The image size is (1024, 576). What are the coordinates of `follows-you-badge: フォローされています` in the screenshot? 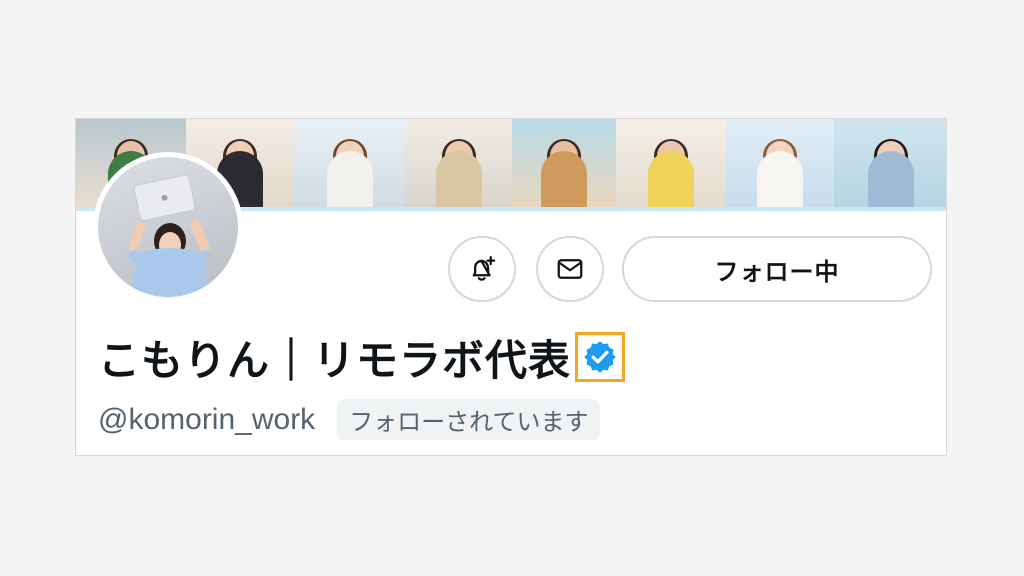 It's located at (469, 419).